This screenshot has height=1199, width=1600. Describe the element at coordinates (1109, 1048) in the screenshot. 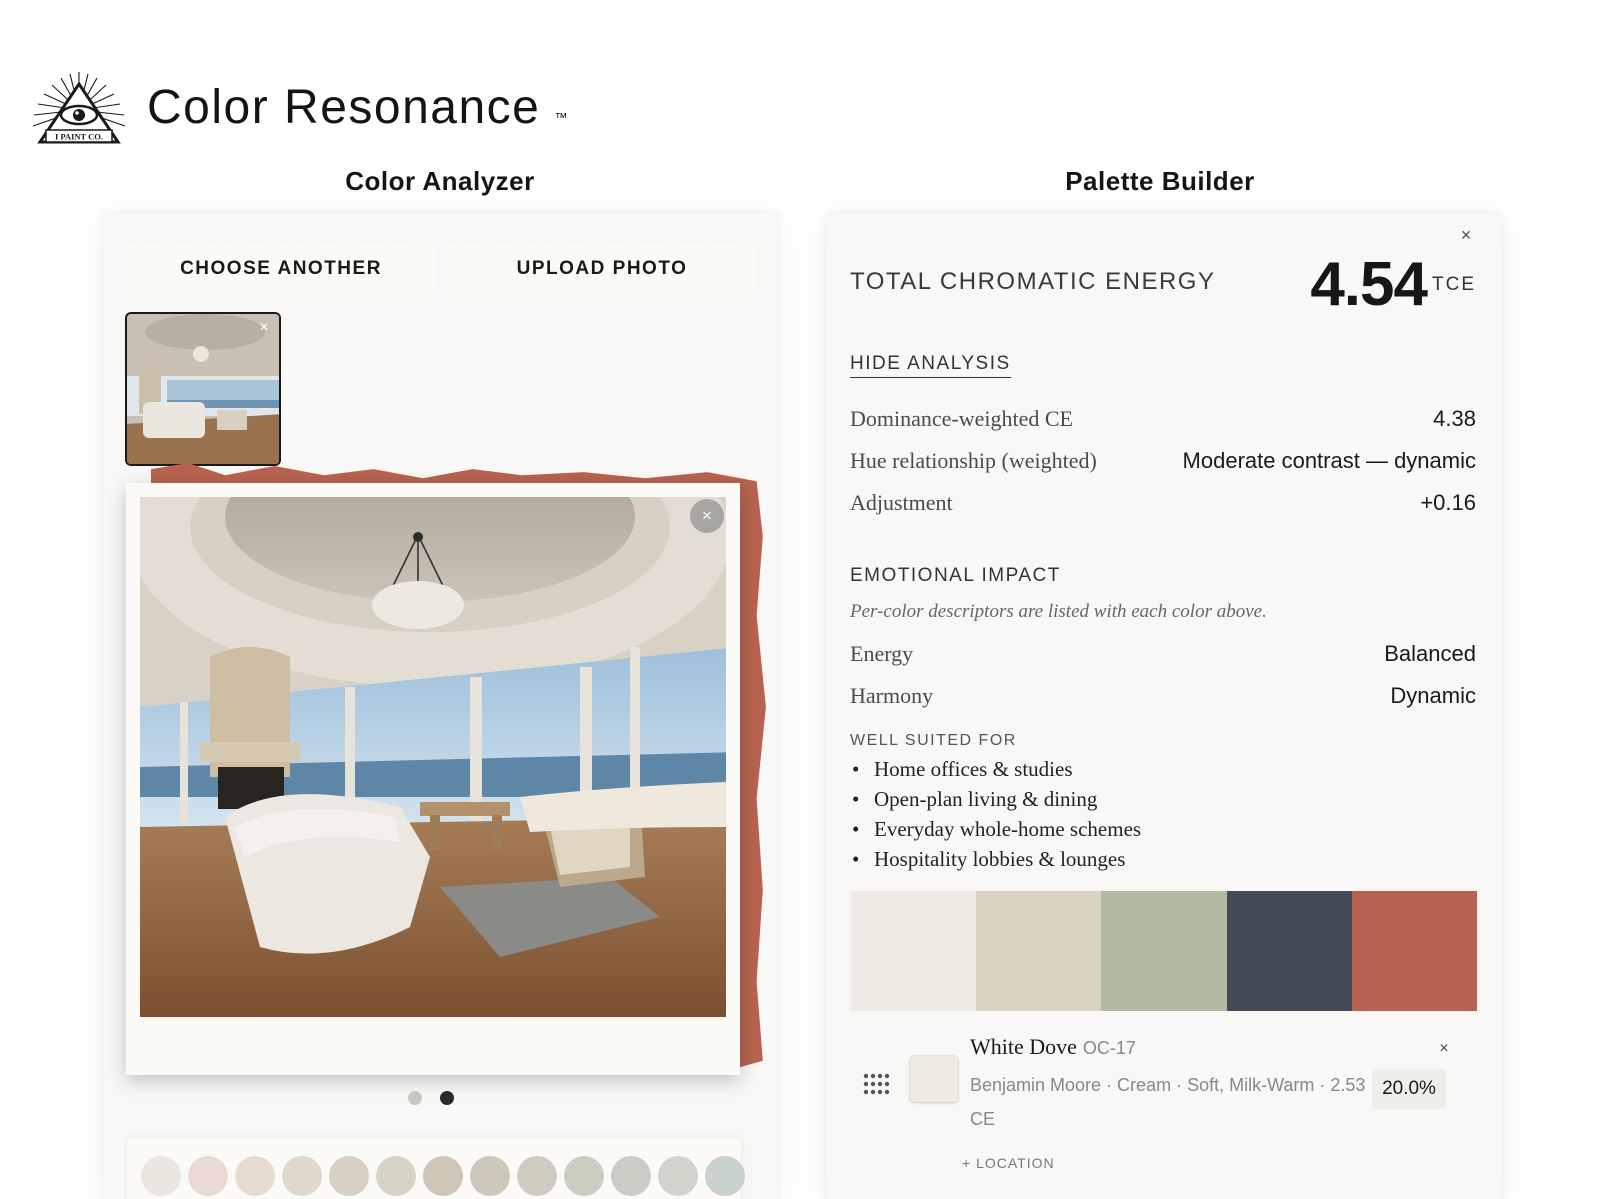

I see `color-code: OC-17` at that location.